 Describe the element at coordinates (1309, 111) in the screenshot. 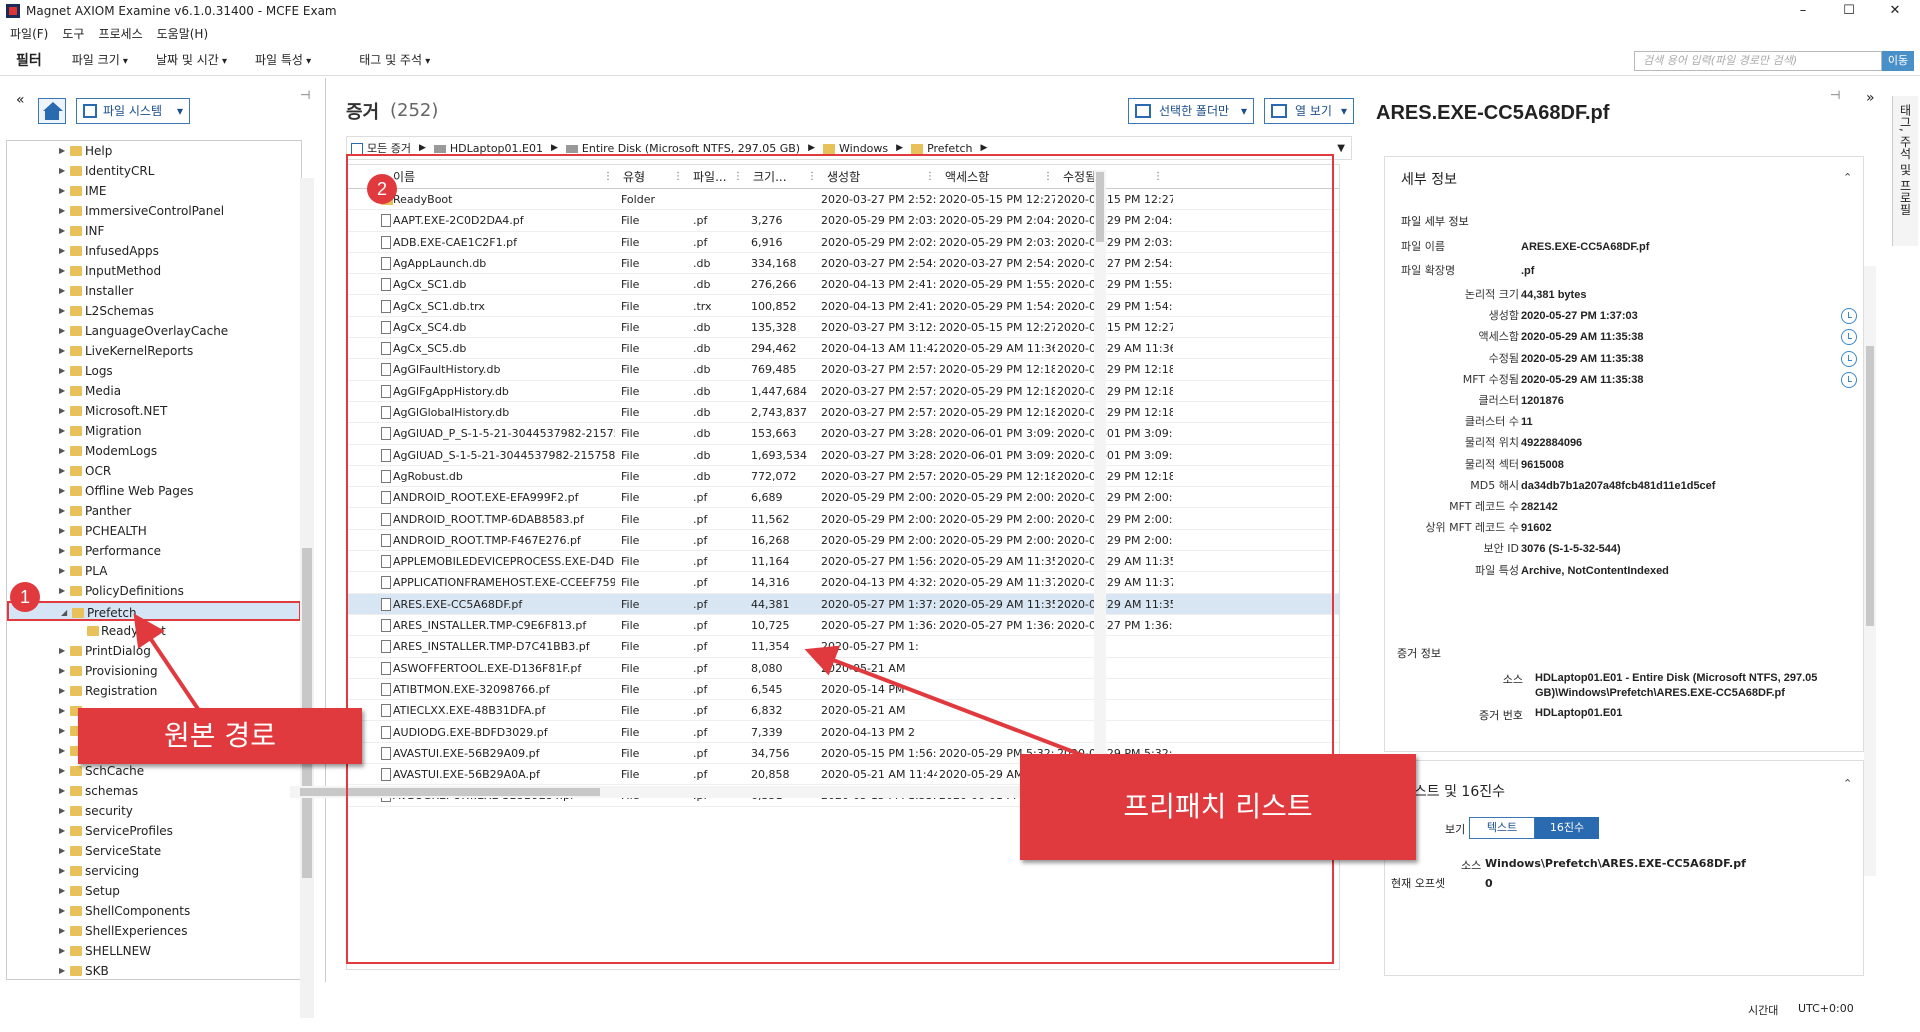

I see `column-view-button: 열 보기` at that location.